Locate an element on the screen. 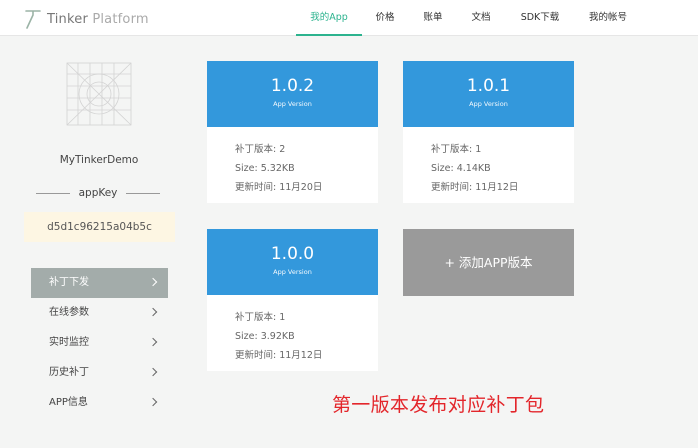 Image resolution: width=698 pixels, height=448 pixels. version-card-details: 补丁版本: 2 Size: 5.32KB 更新时间: 11月20日 is located at coordinates (292, 165).